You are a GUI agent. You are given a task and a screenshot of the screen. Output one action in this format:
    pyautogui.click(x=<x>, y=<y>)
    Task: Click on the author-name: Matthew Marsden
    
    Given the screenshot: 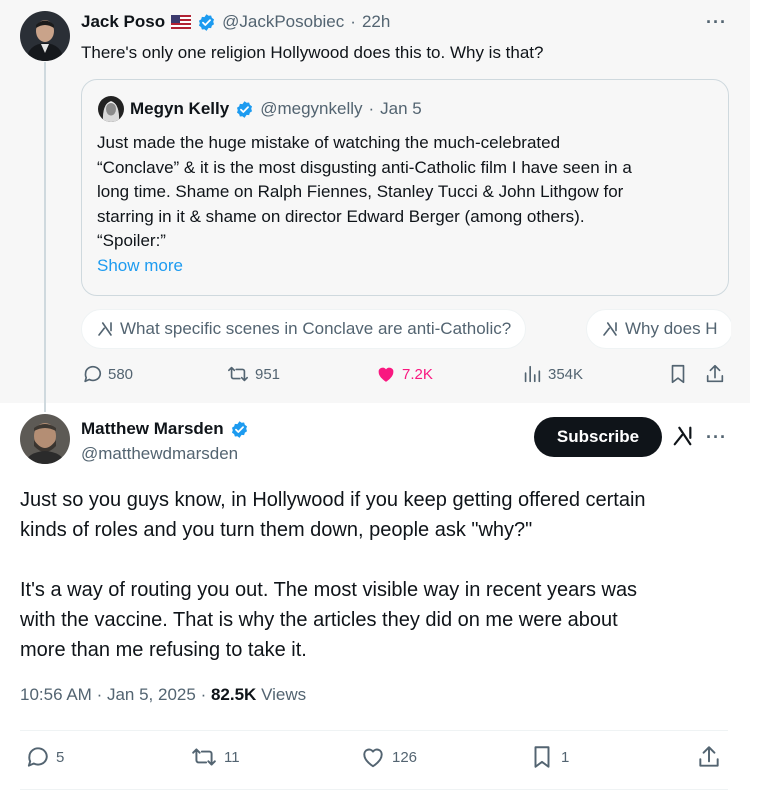 What is the action you would take?
    pyautogui.click(x=152, y=429)
    